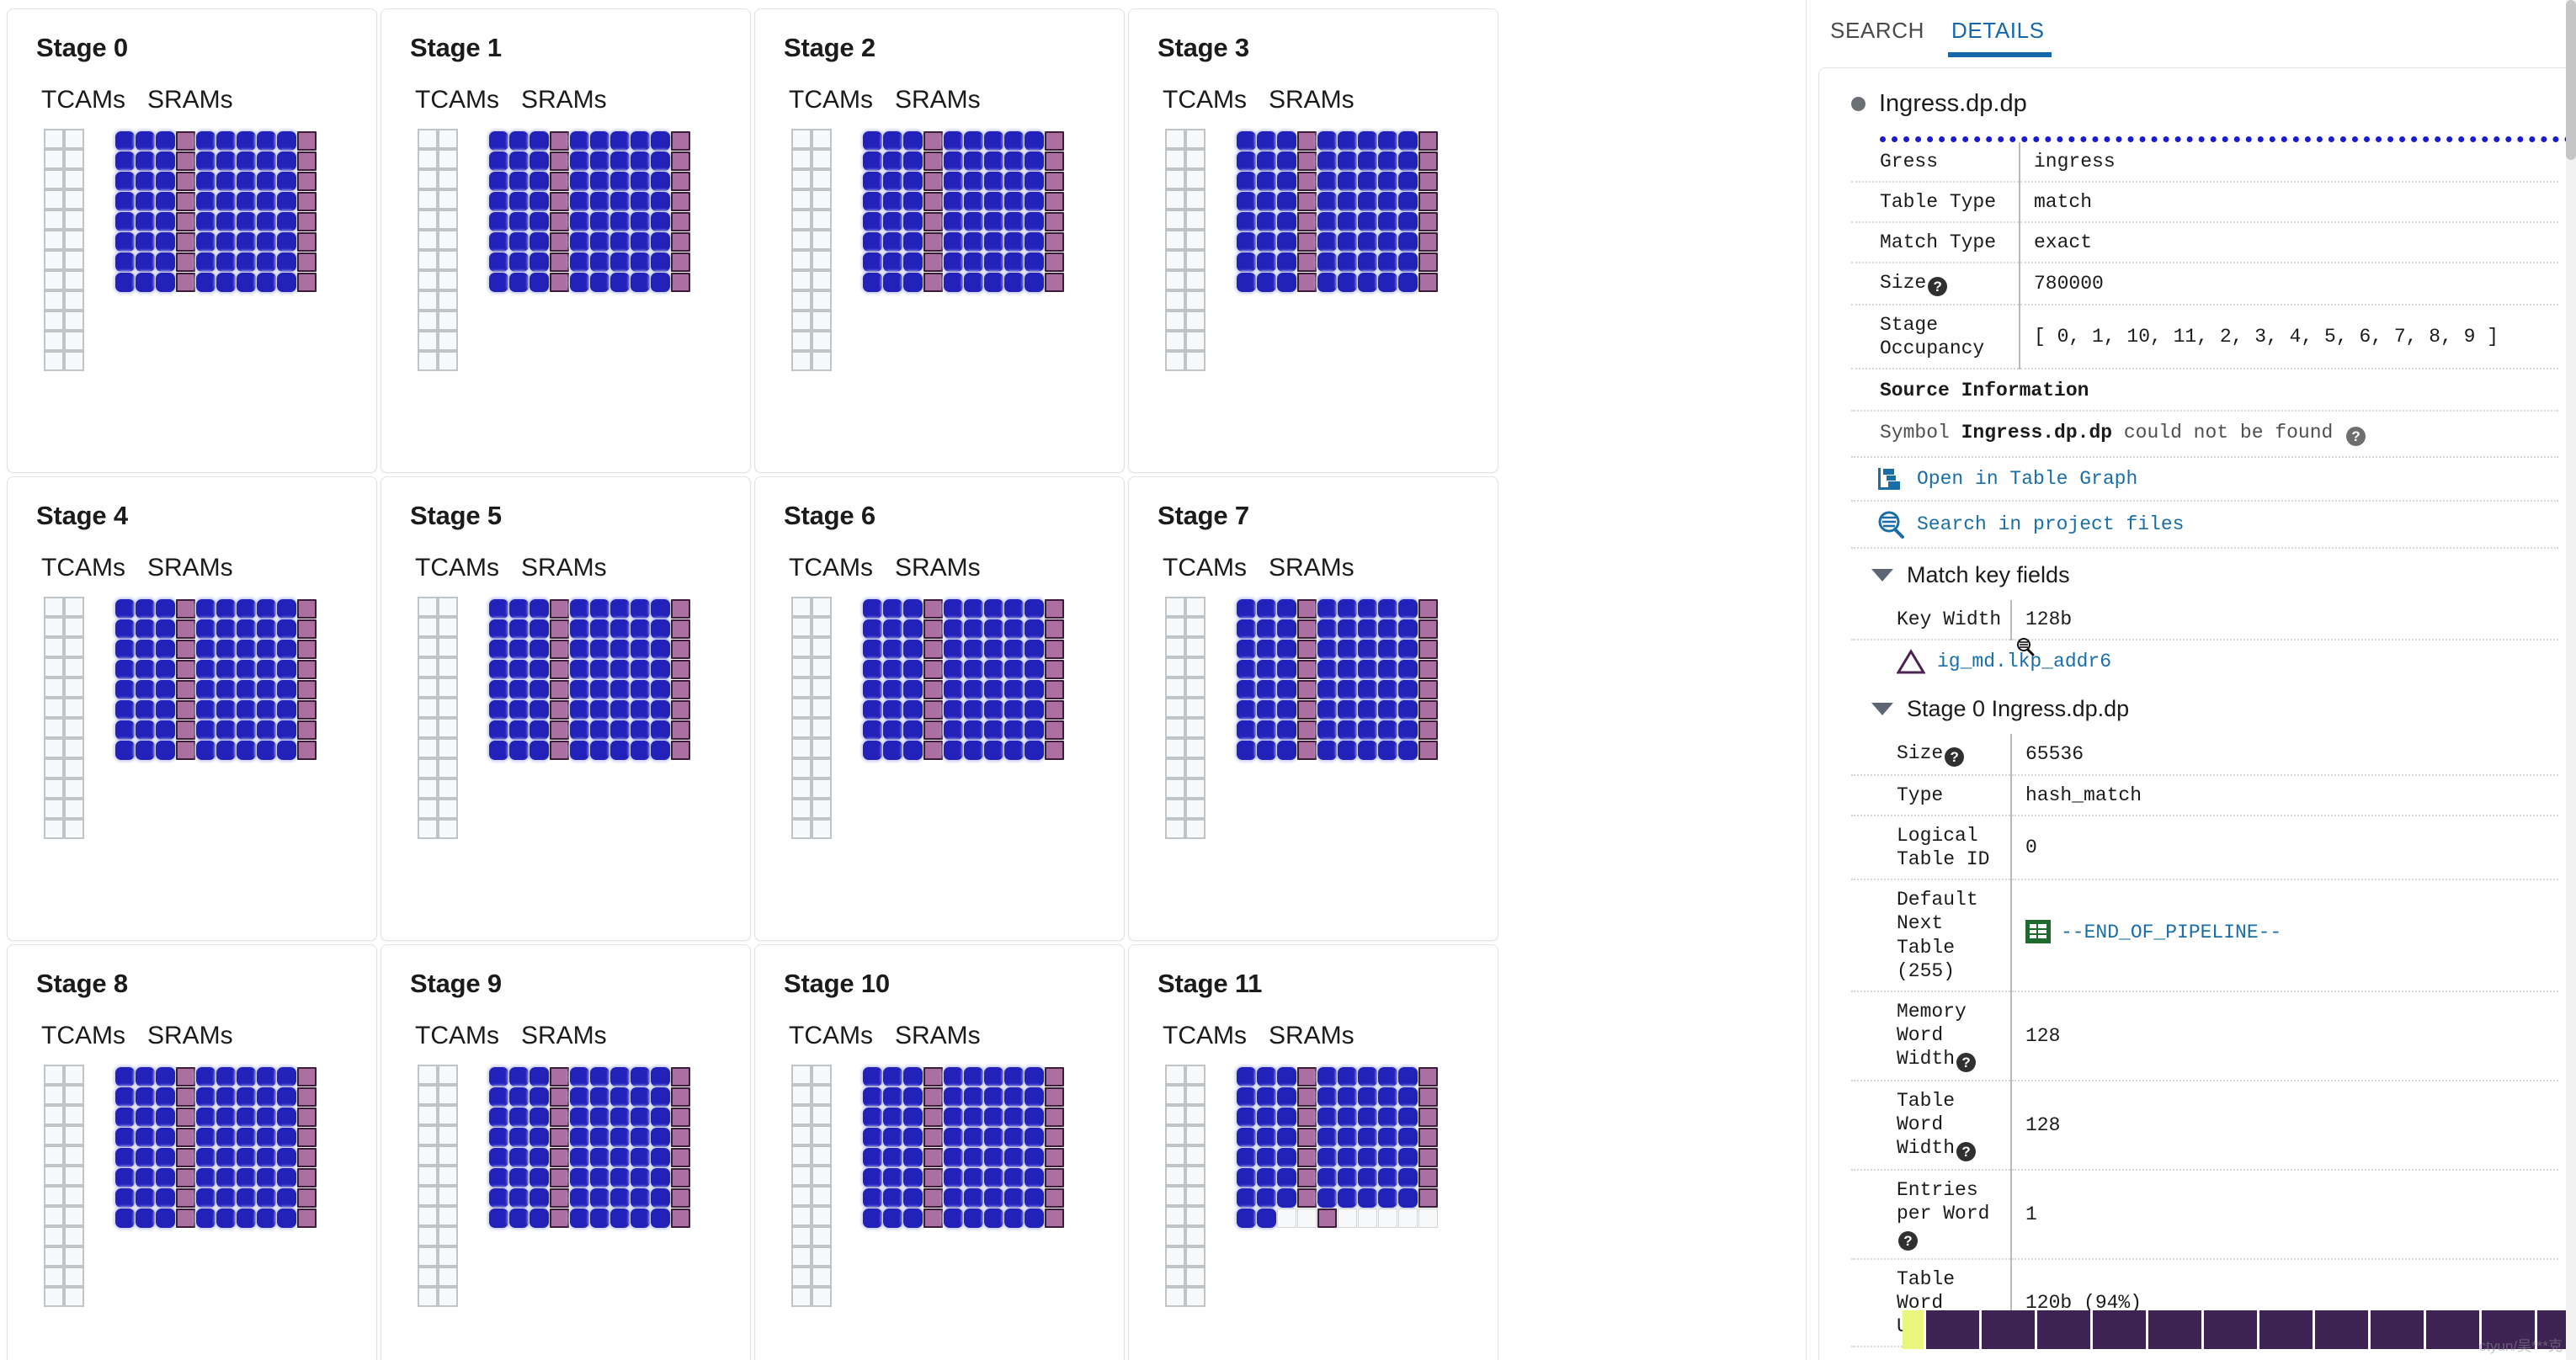  Describe the element at coordinates (2571, 680) in the screenshot. I see `details-scrollbar` at that location.